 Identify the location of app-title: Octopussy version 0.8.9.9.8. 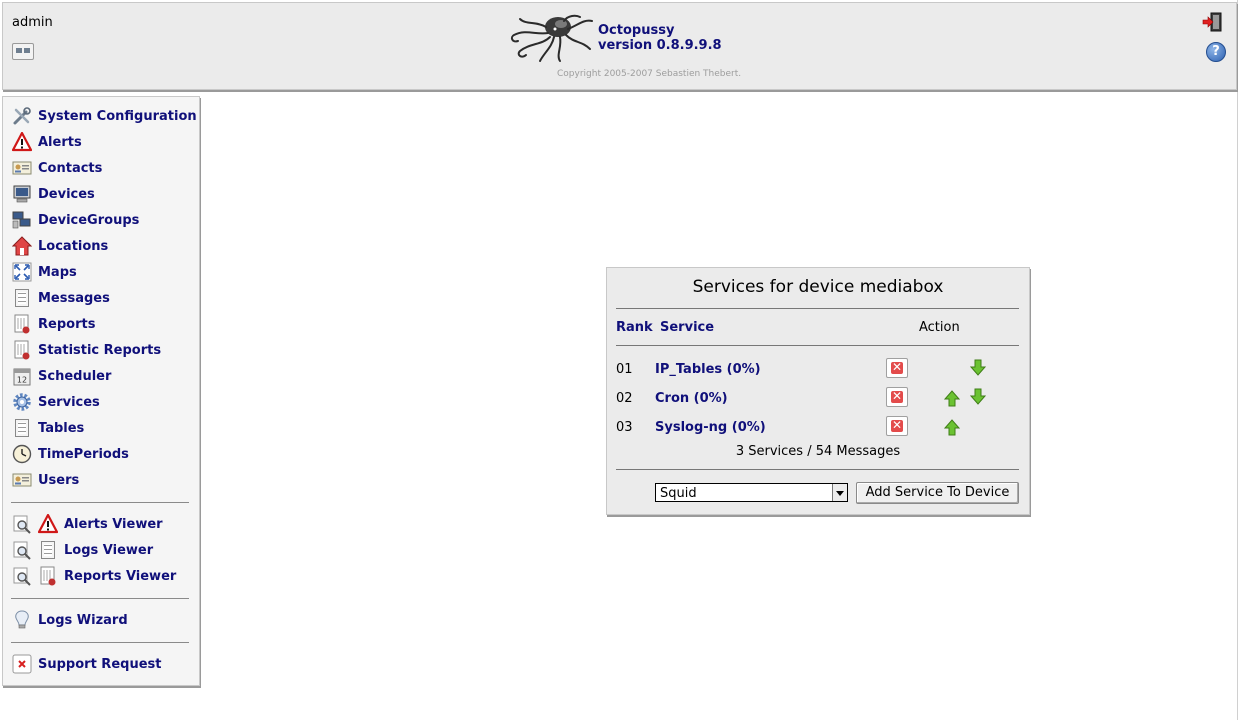
(660, 38).